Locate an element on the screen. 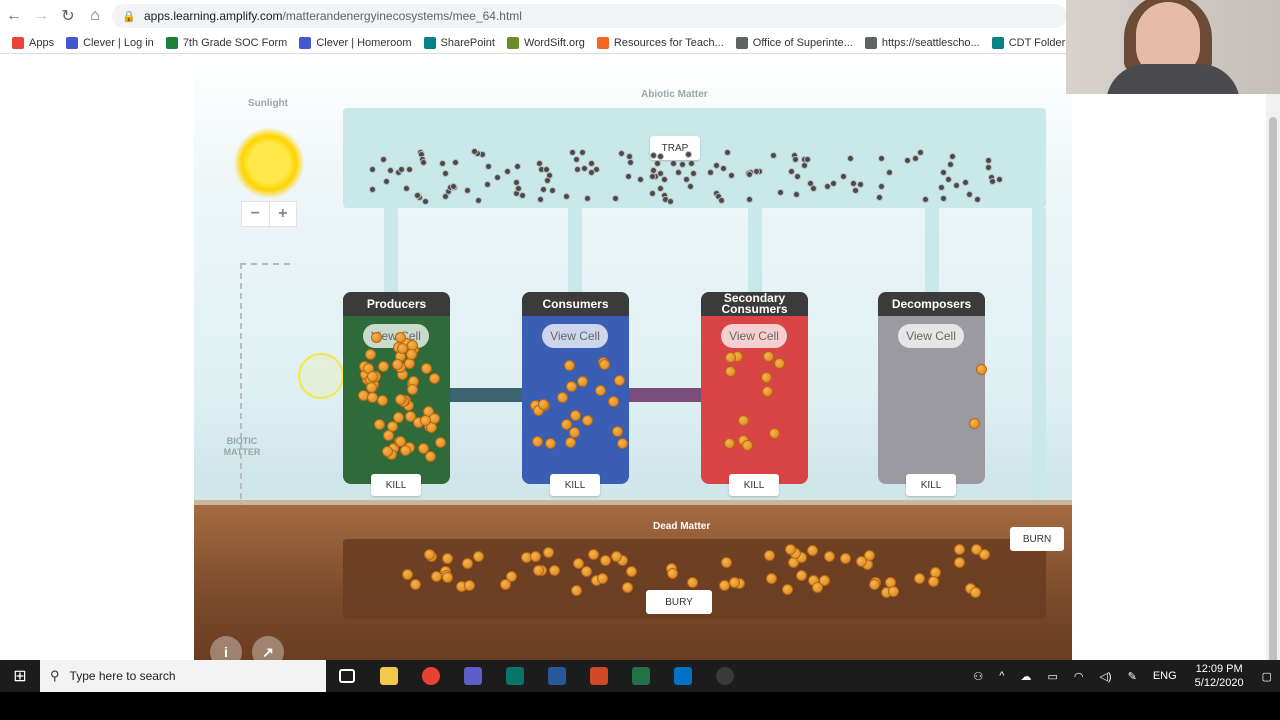 The image size is (1280, 720). excel-glyph is located at coordinates (641, 676).